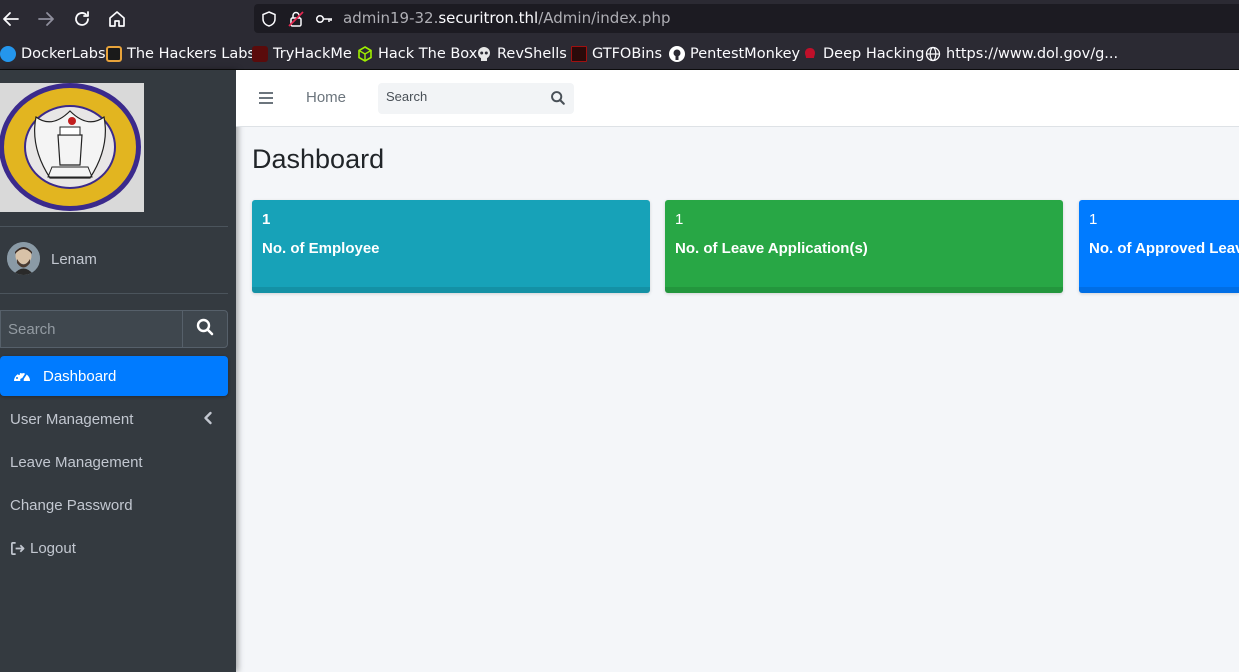  I want to click on sidebar-item-leave-management: Leave Management, so click(114, 462).